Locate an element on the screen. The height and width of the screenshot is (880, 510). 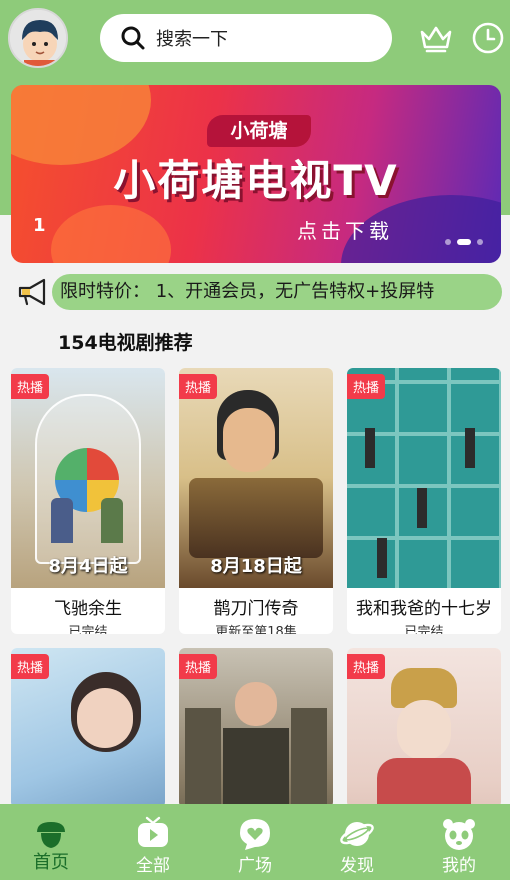
nav-home: 首页 is located at coordinates (51, 842).